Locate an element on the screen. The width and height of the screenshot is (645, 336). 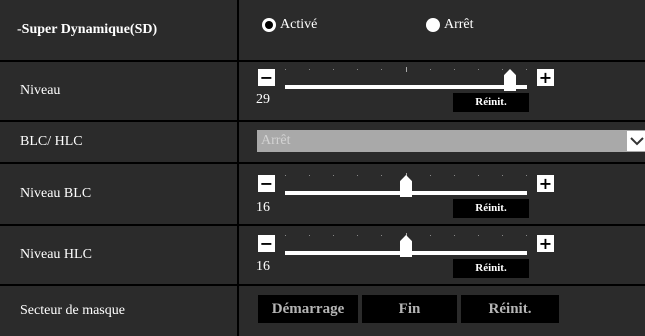
radio-off: Arrêt is located at coordinates (450, 25).